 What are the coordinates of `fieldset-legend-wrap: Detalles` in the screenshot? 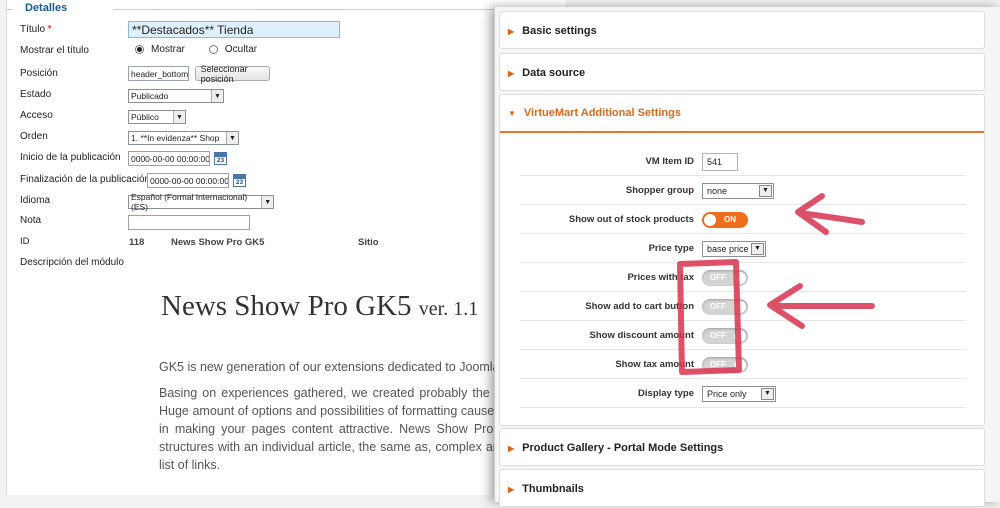 It's located at (63, 8).